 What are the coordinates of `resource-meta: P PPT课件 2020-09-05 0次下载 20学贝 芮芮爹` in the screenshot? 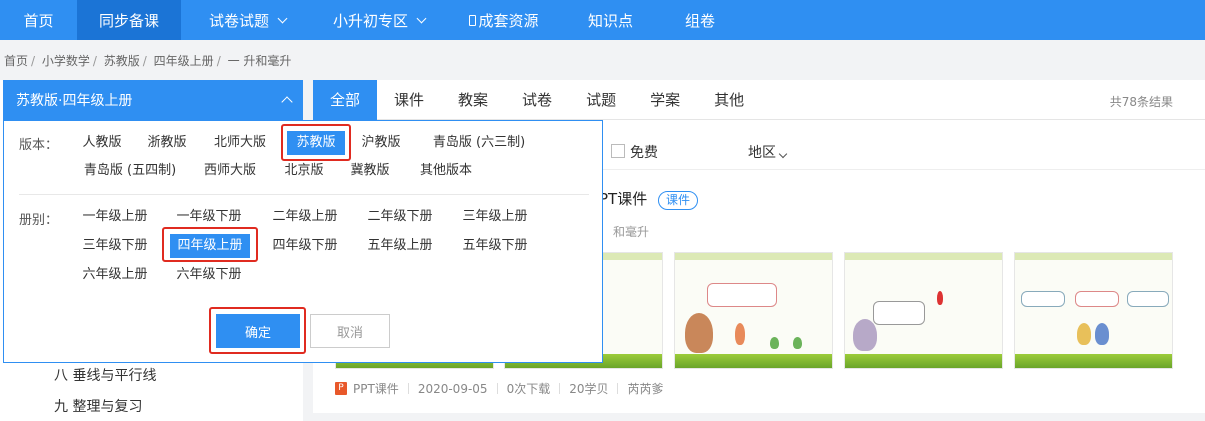 It's located at (499, 388).